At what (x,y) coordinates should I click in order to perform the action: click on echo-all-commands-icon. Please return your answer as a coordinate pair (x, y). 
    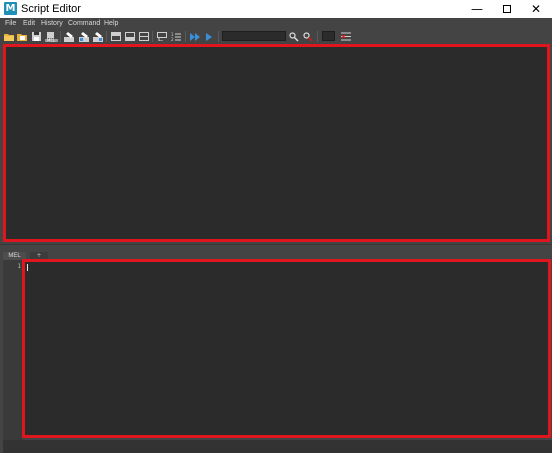
    Looking at the image, I should click on (161, 36).